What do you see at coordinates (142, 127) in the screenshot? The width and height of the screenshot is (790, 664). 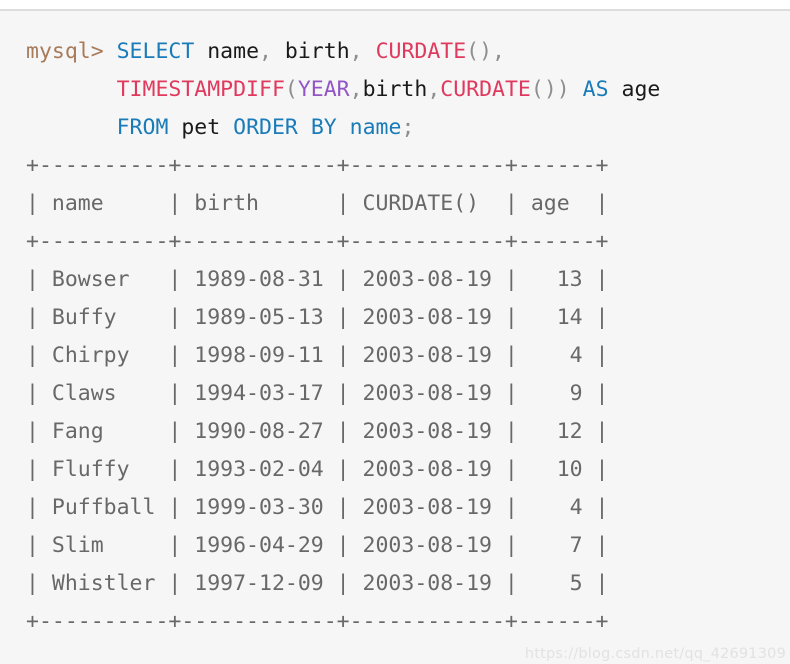 I see `sql-token-kw: FROM` at bounding box center [142, 127].